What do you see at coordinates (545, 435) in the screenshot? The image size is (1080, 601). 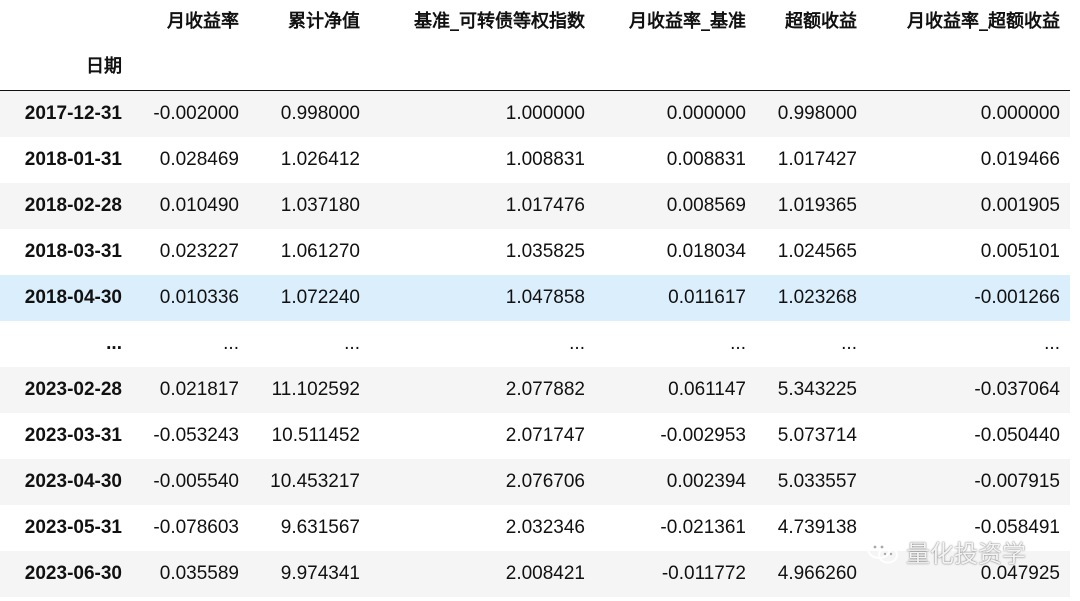 I see `table-cell: 2.071747` at bounding box center [545, 435].